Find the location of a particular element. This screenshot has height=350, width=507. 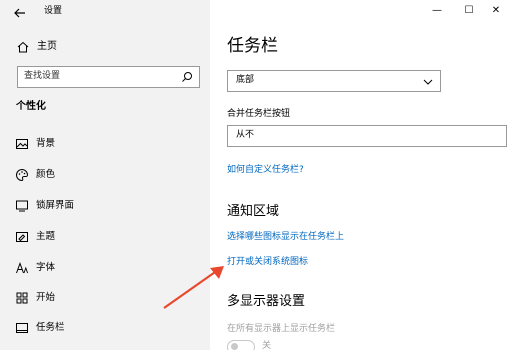

sidebar-item-label: 颜色 is located at coordinates (46, 174).